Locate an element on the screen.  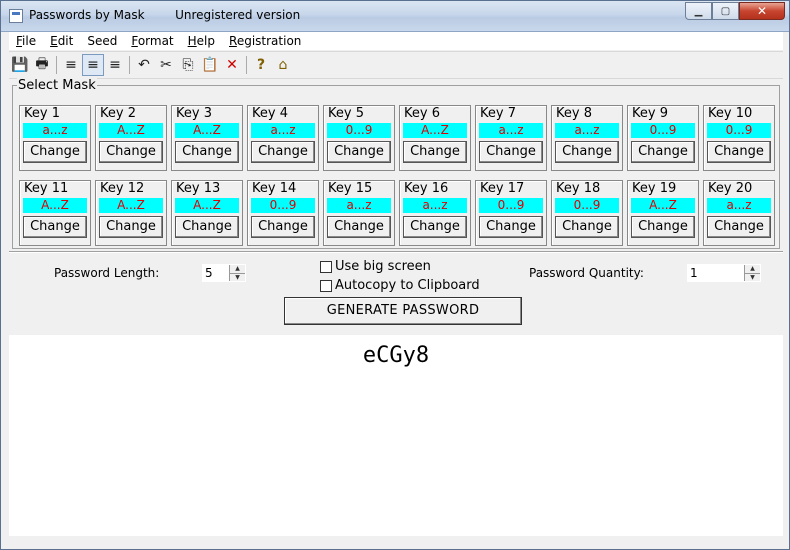
key-label: Key 7 is located at coordinates (498, 113).